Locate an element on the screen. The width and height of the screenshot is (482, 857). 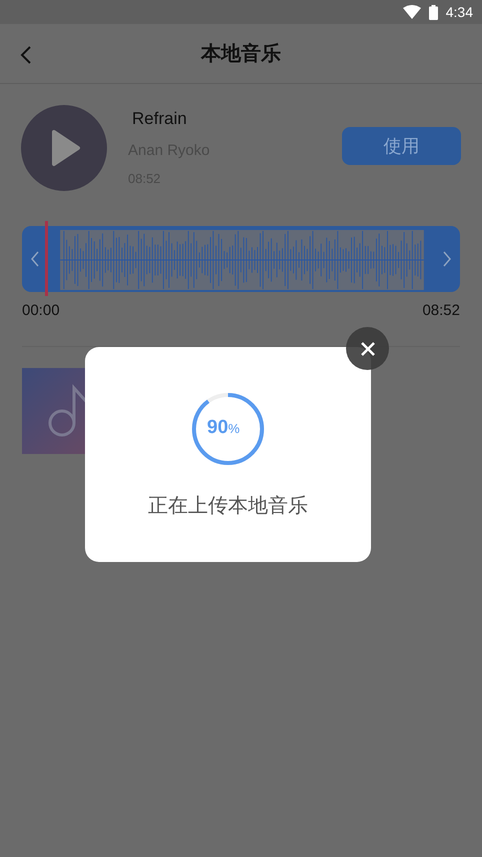
close-icon is located at coordinates (368, 348).